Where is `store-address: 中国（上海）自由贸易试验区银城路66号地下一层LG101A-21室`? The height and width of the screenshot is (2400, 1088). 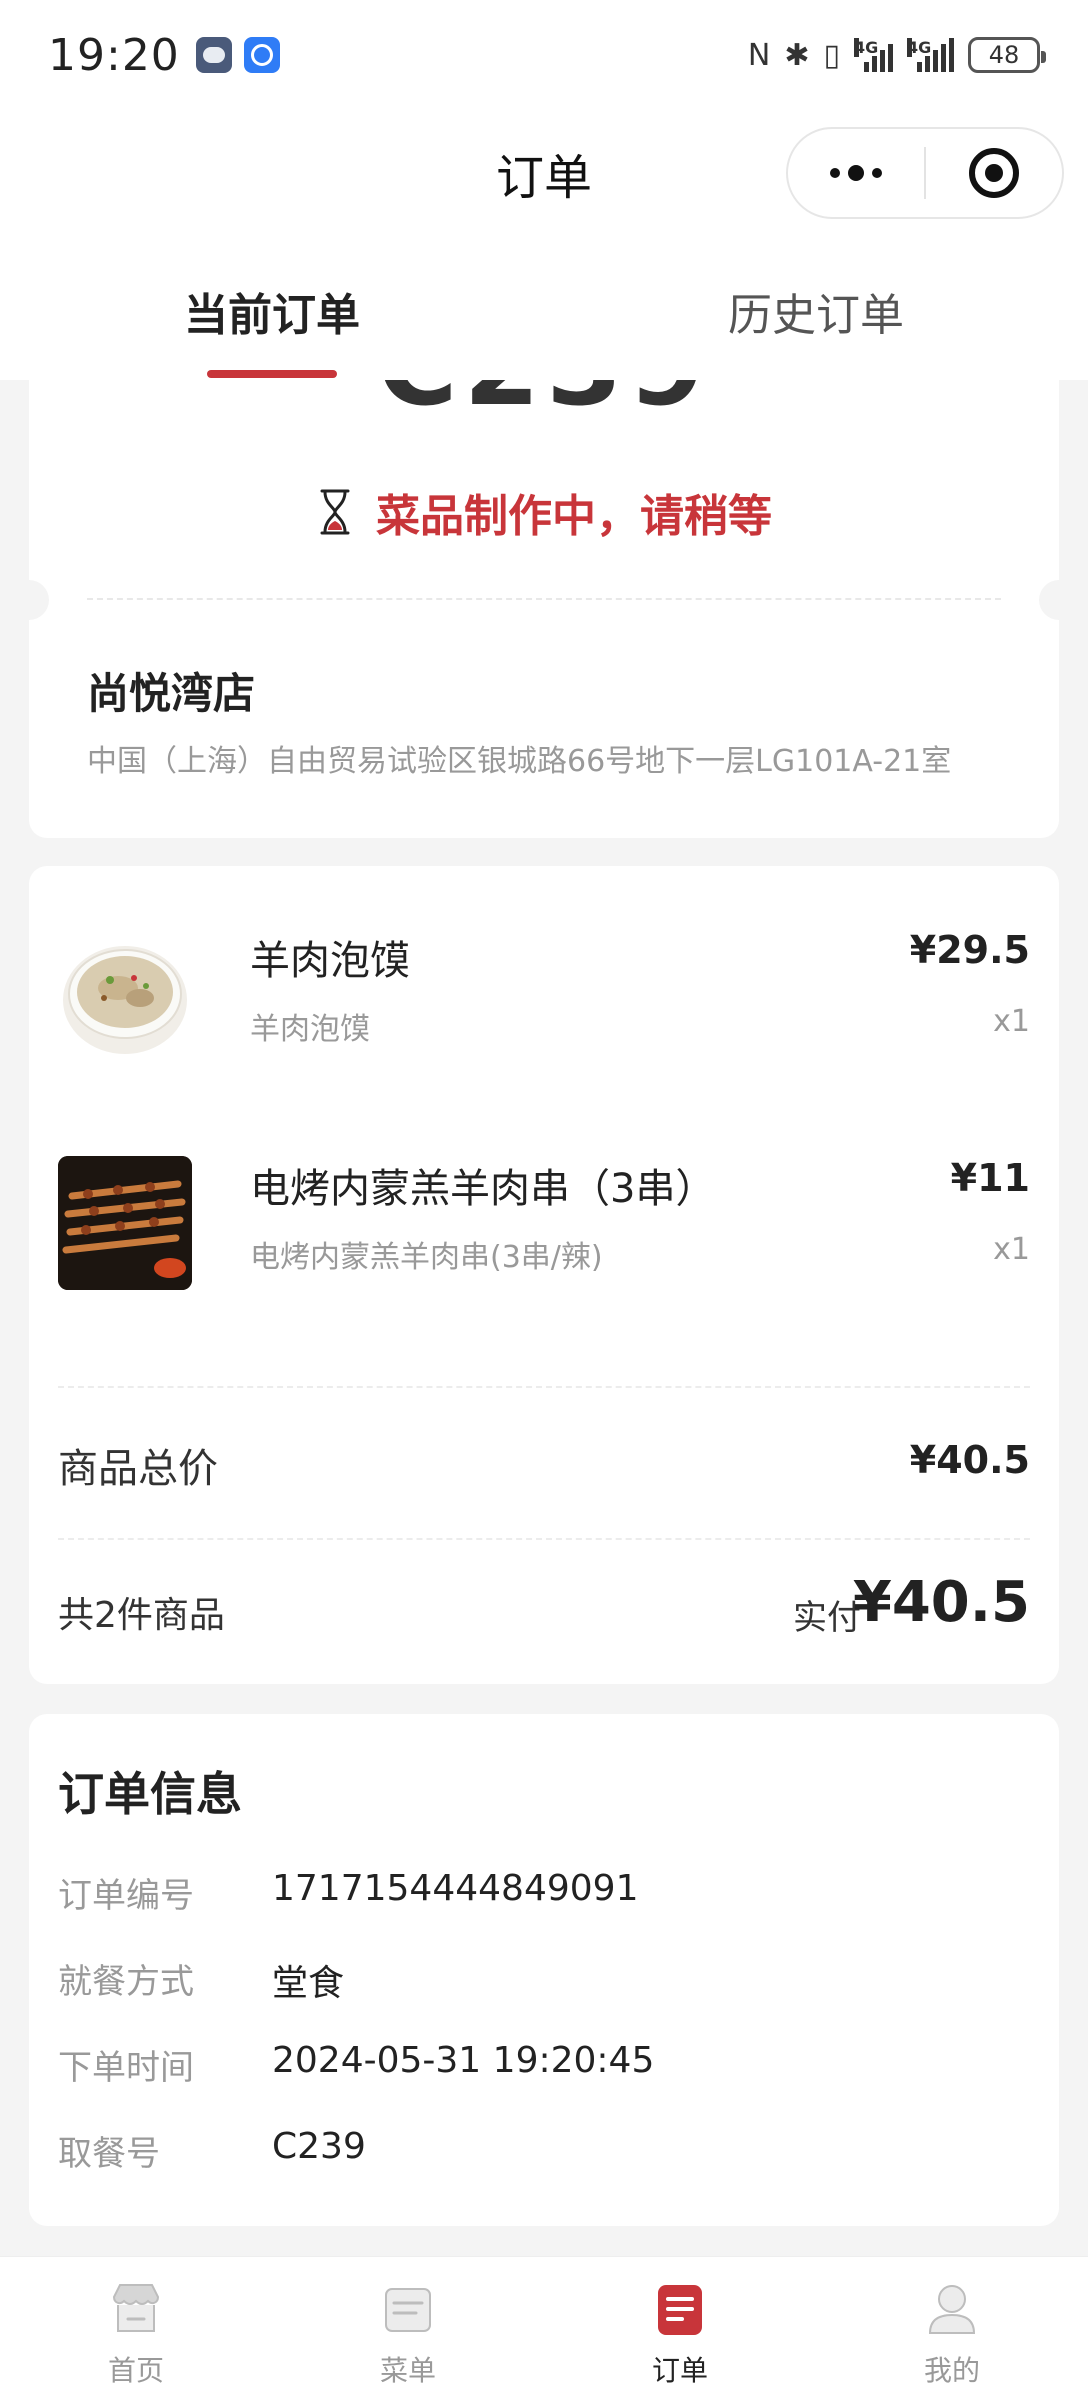 store-address: 中国（上海）自由贸易试验区银城路66号地下一层LG101A-21室 is located at coordinates (519, 761).